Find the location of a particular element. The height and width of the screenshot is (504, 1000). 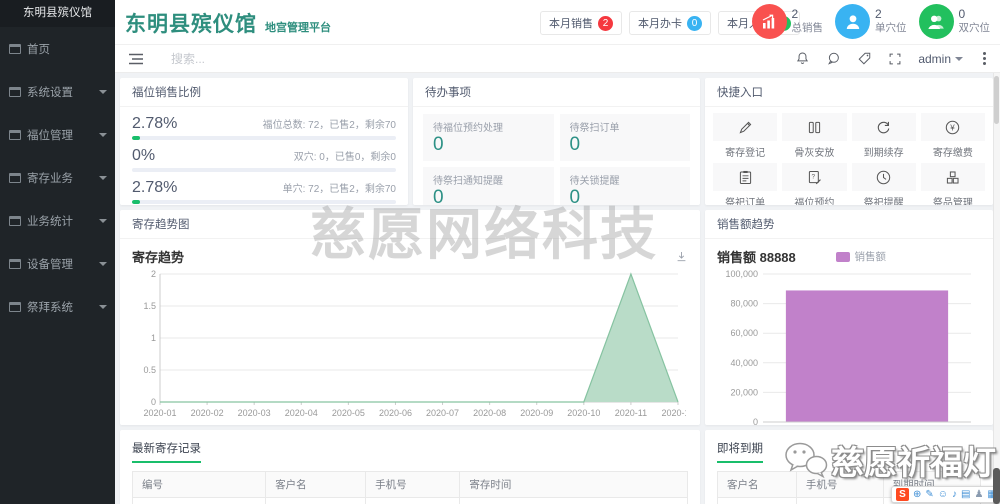

svg-text: 2020-01 is located at coordinates (159, 413).